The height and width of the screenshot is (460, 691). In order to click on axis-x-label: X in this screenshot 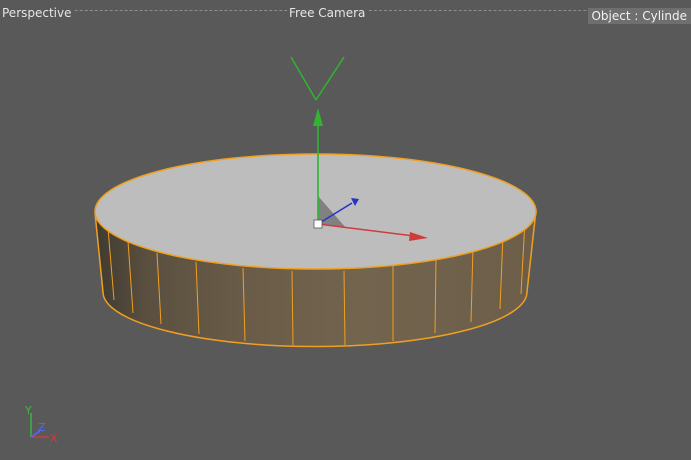, I will do `click(54, 438)`.